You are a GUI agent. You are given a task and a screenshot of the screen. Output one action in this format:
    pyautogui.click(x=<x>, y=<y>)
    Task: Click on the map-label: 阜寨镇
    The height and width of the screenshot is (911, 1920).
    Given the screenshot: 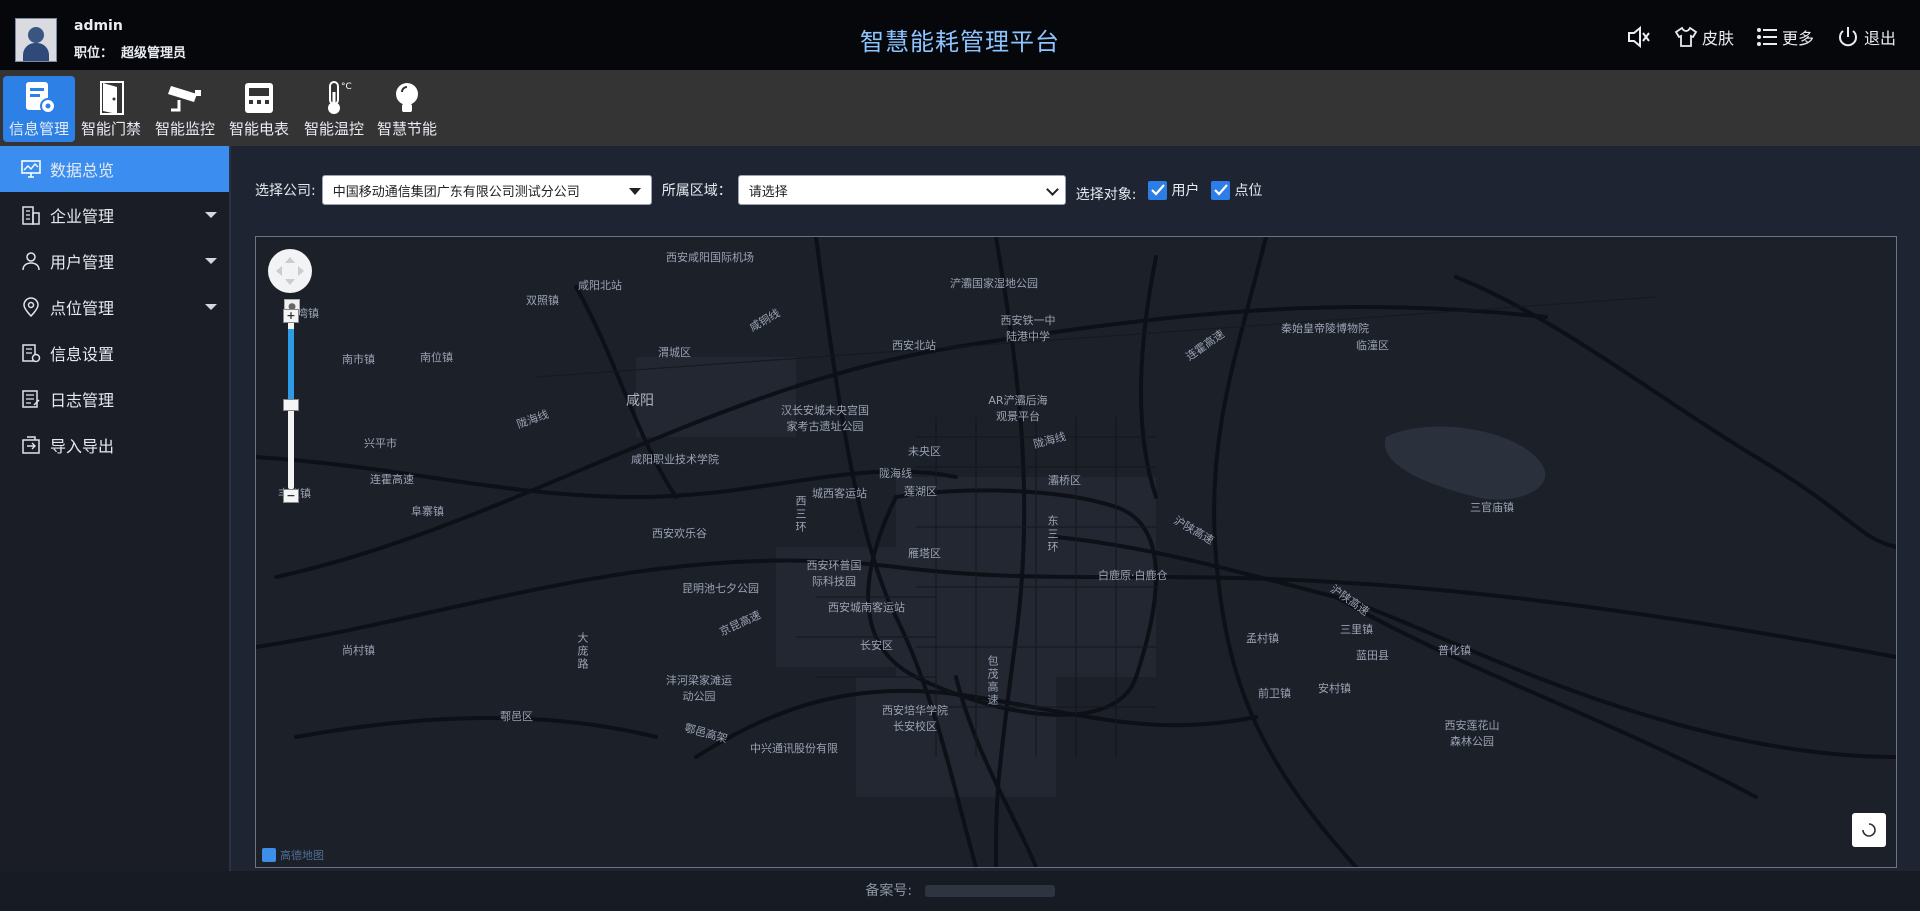 What is the action you would take?
    pyautogui.click(x=427, y=511)
    